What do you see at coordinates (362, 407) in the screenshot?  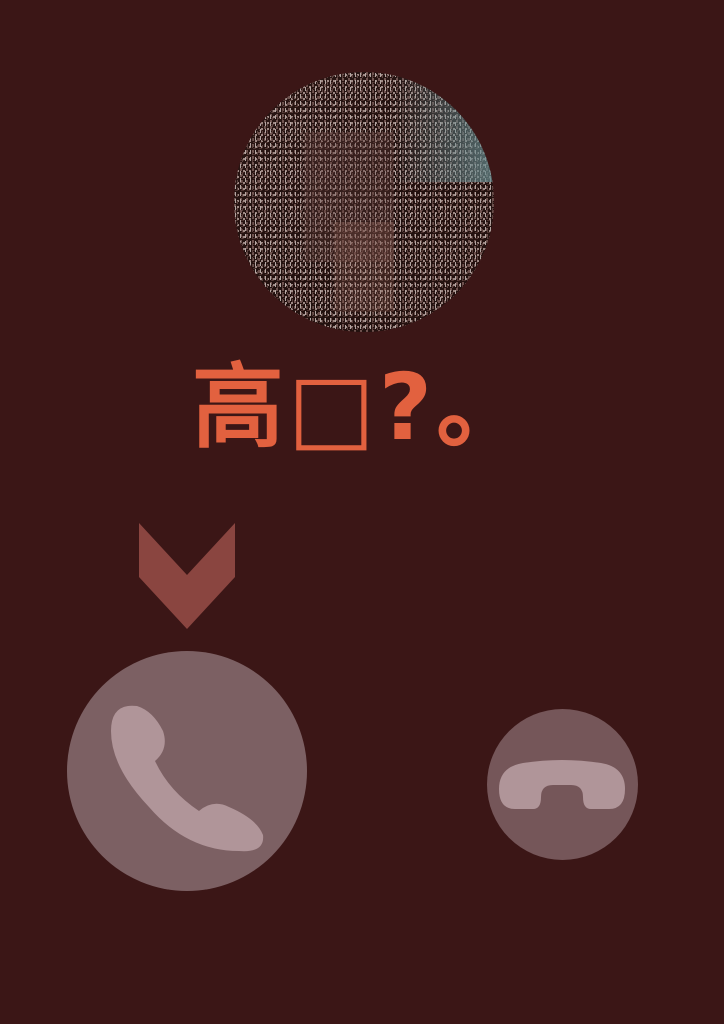 I see `caller-name: 高□?。` at bounding box center [362, 407].